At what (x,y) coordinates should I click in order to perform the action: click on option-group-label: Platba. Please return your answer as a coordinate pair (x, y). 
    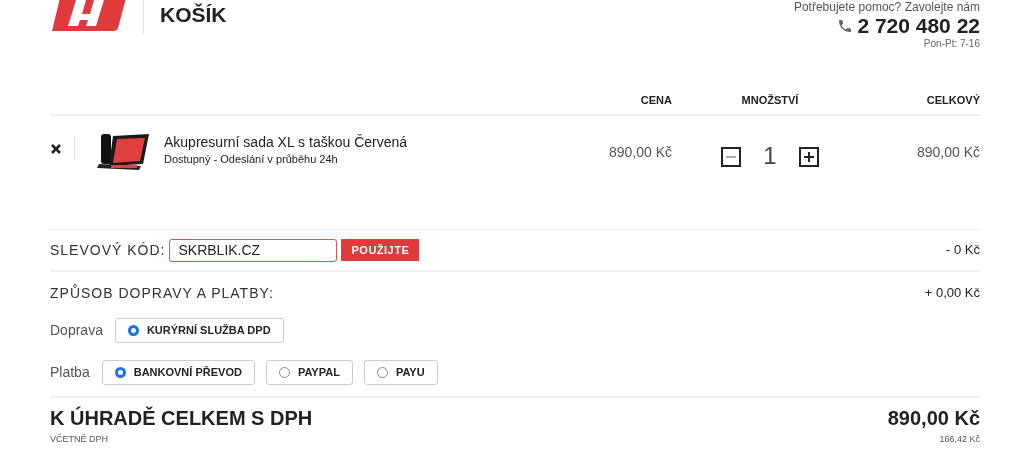
    Looking at the image, I should click on (70, 372).